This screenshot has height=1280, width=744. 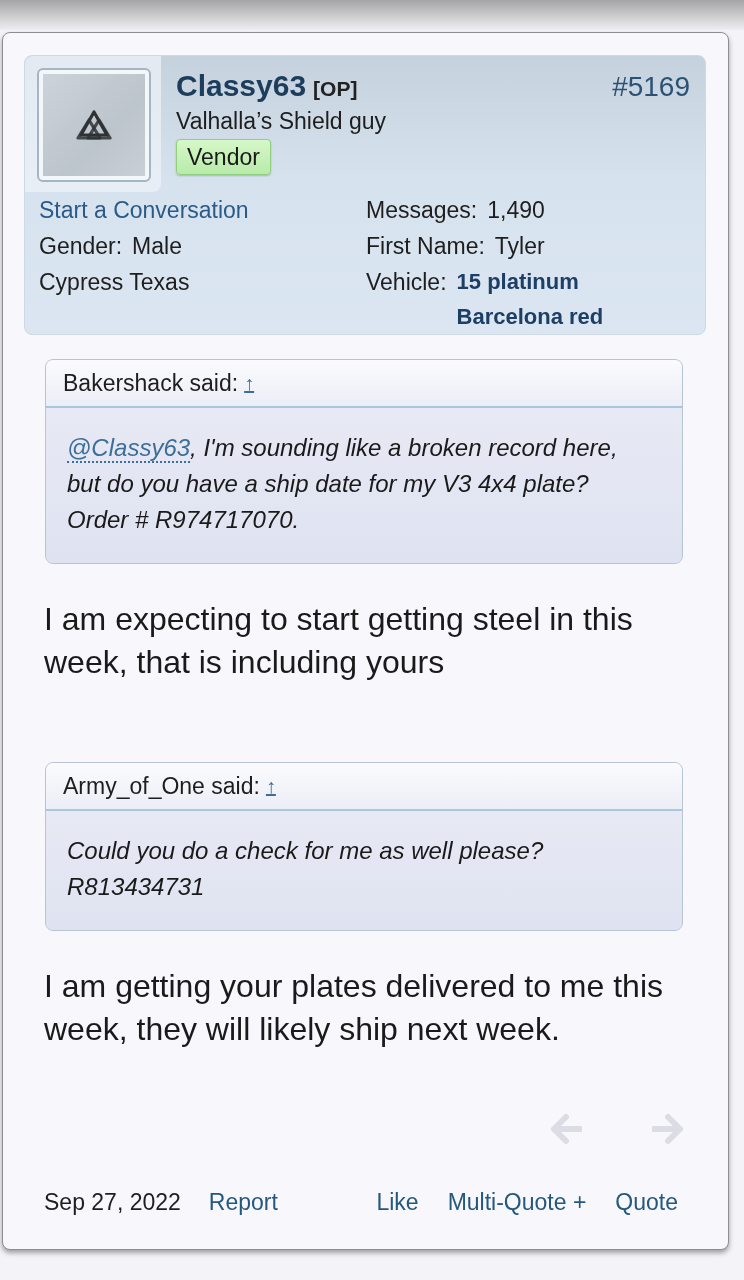 What do you see at coordinates (566, 1129) in the screenshot?
I see `left-arrow-icon` at bounding box center [566, 1129].